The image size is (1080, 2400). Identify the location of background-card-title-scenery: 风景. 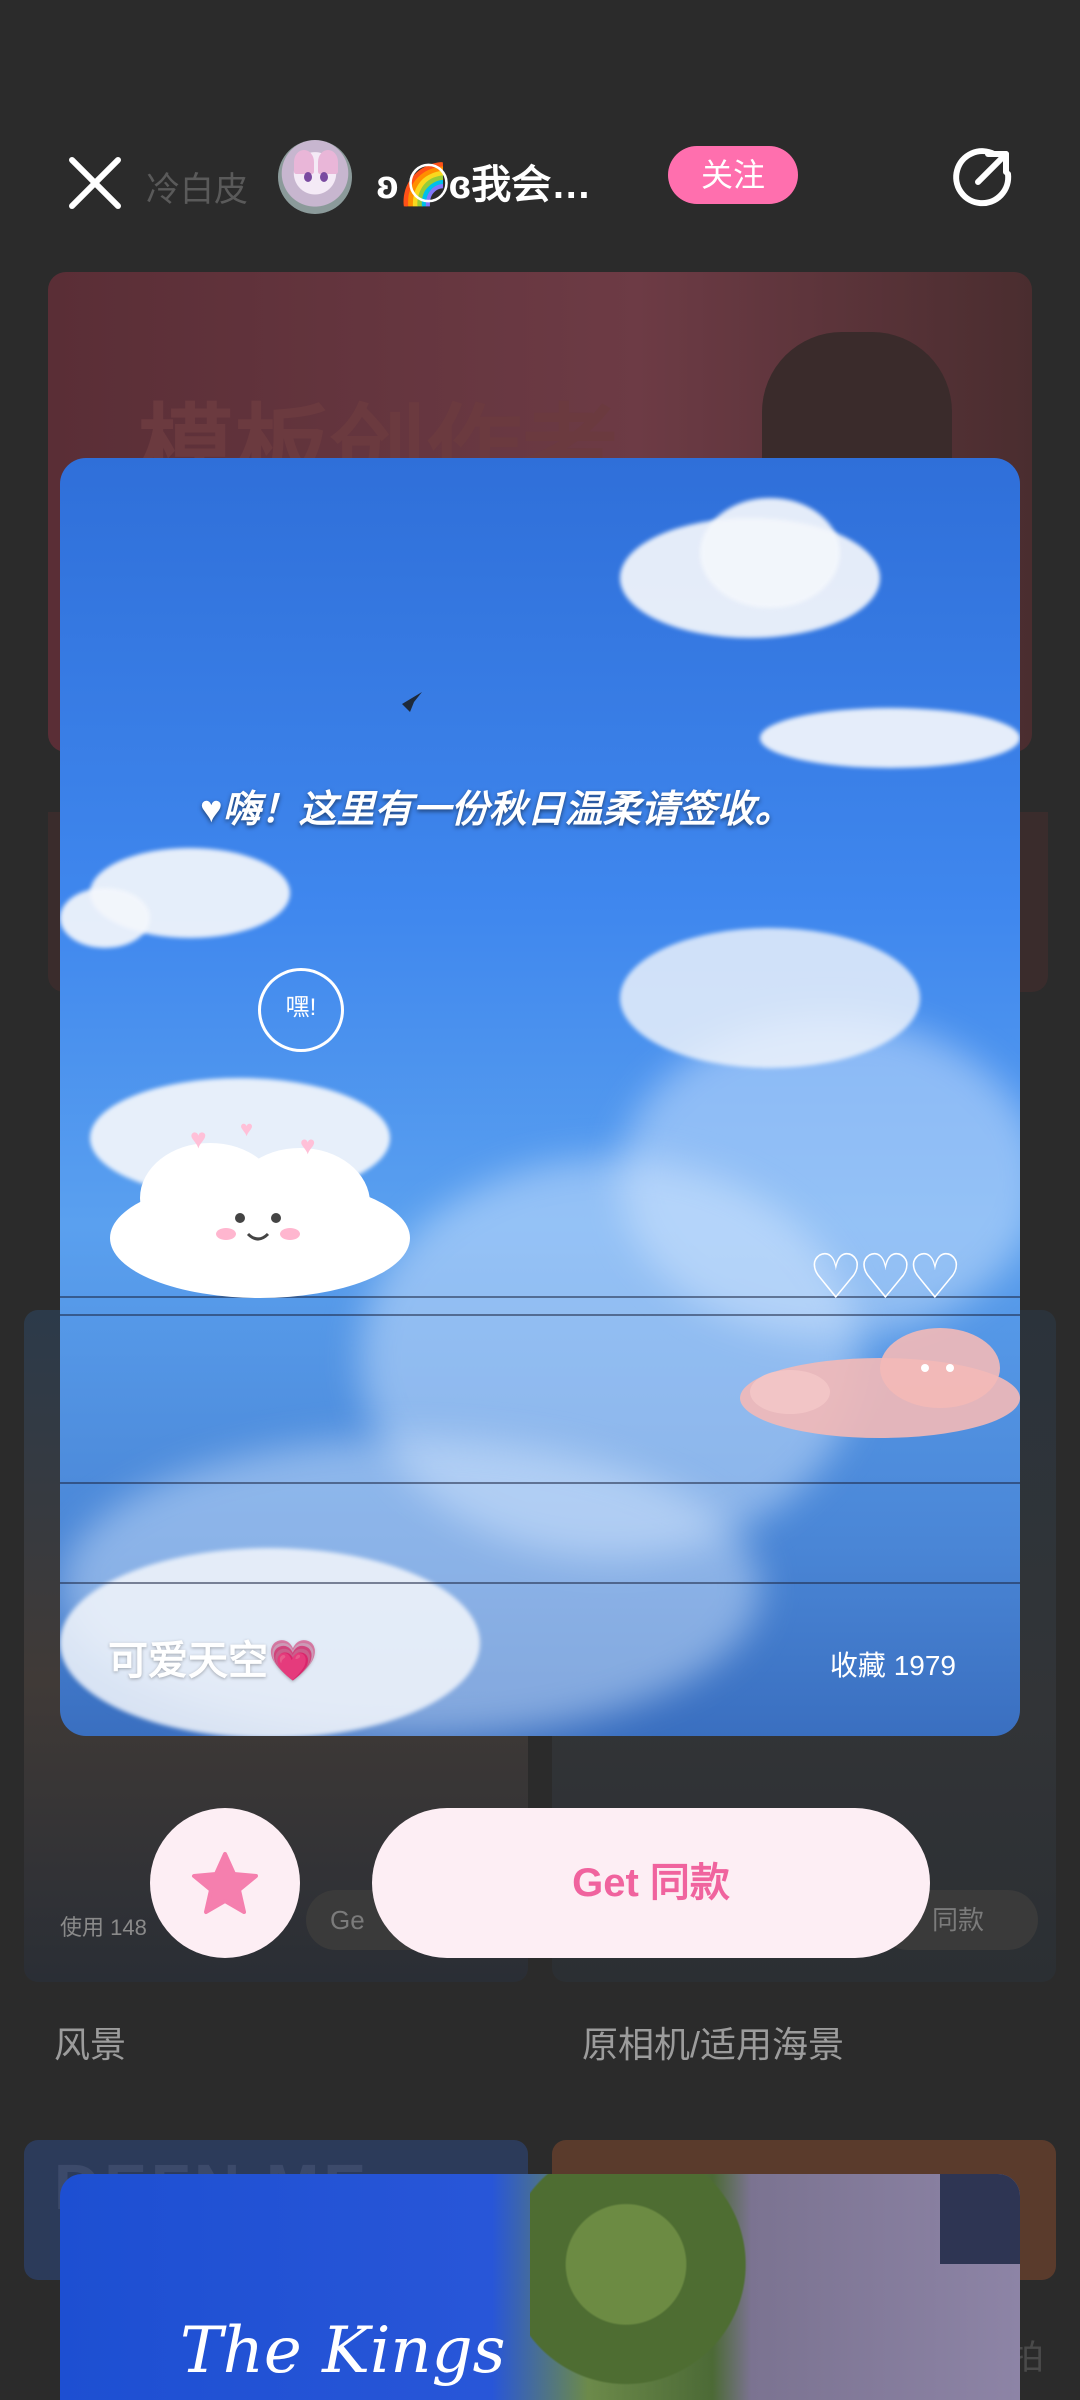
(90, 2044).